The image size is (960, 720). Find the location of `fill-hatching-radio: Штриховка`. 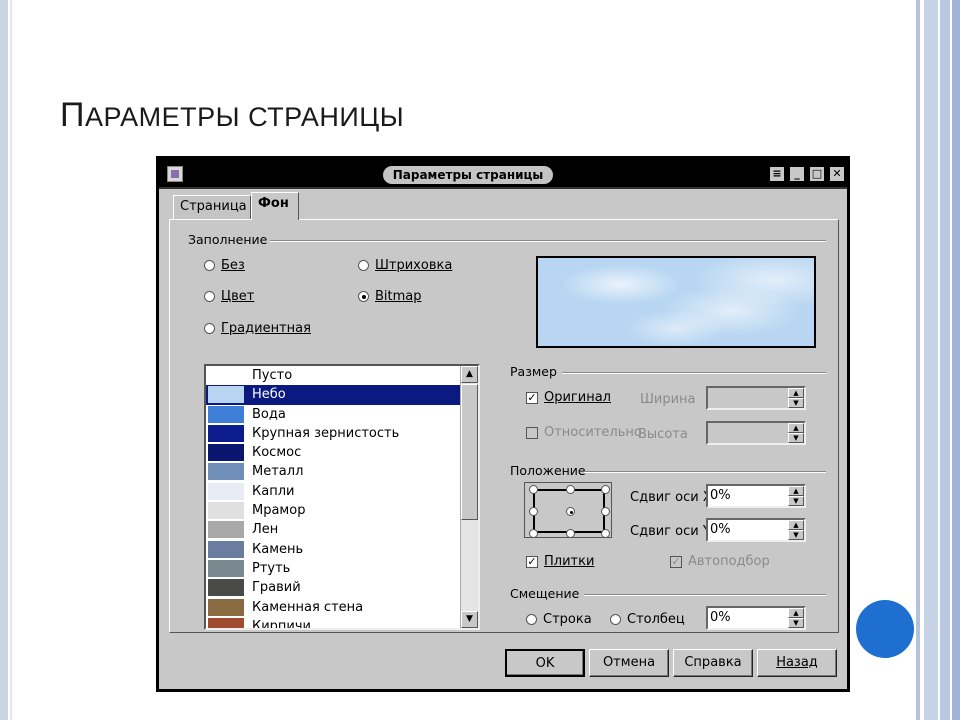

fill-hatching-radio: Штриховка is located at coordinates (405, 265).